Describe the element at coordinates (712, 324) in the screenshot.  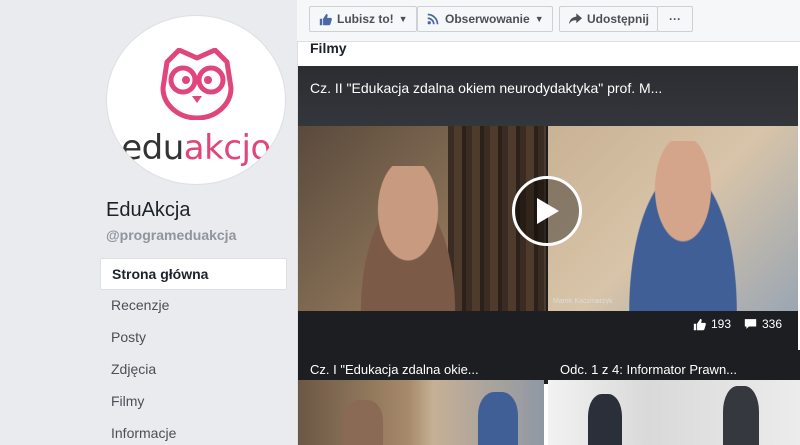
I see `likes-count: 193` at that location.